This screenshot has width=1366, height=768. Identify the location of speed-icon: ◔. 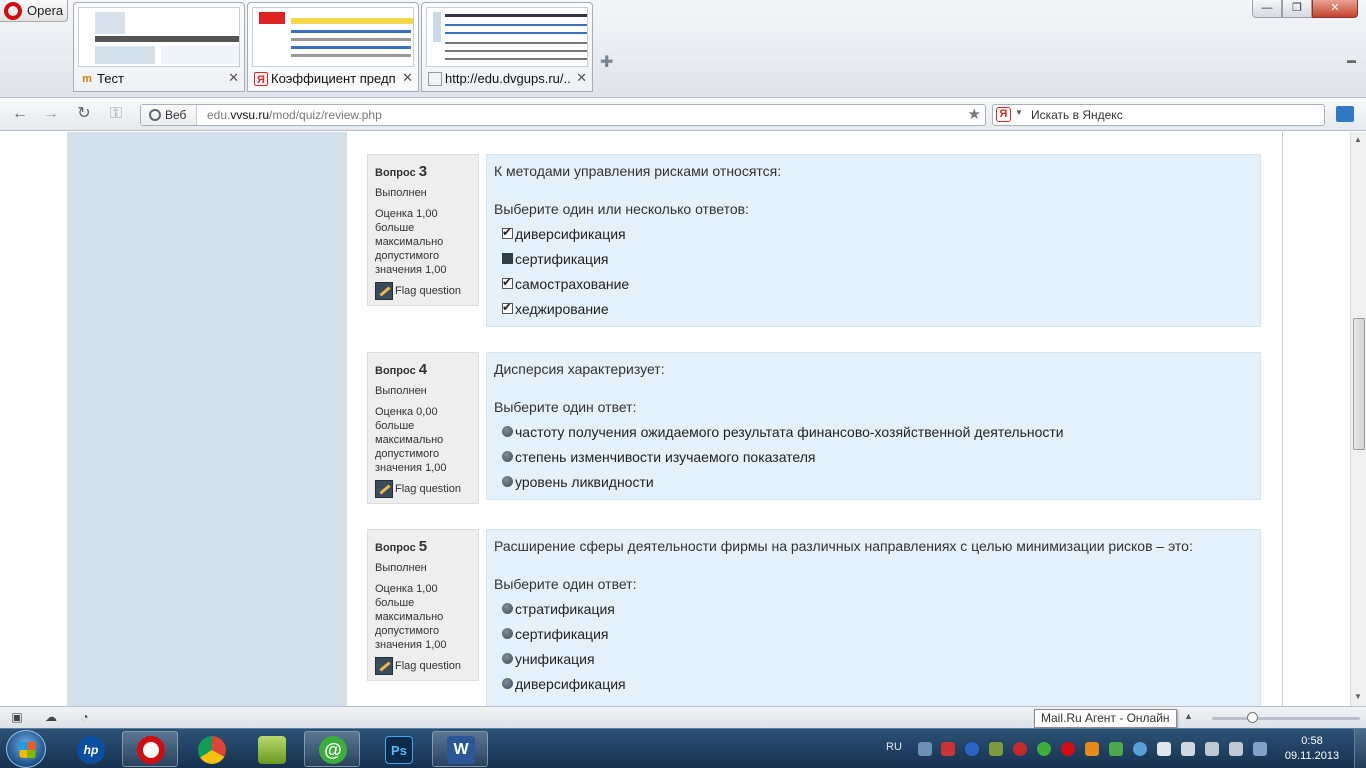
(85, 717).